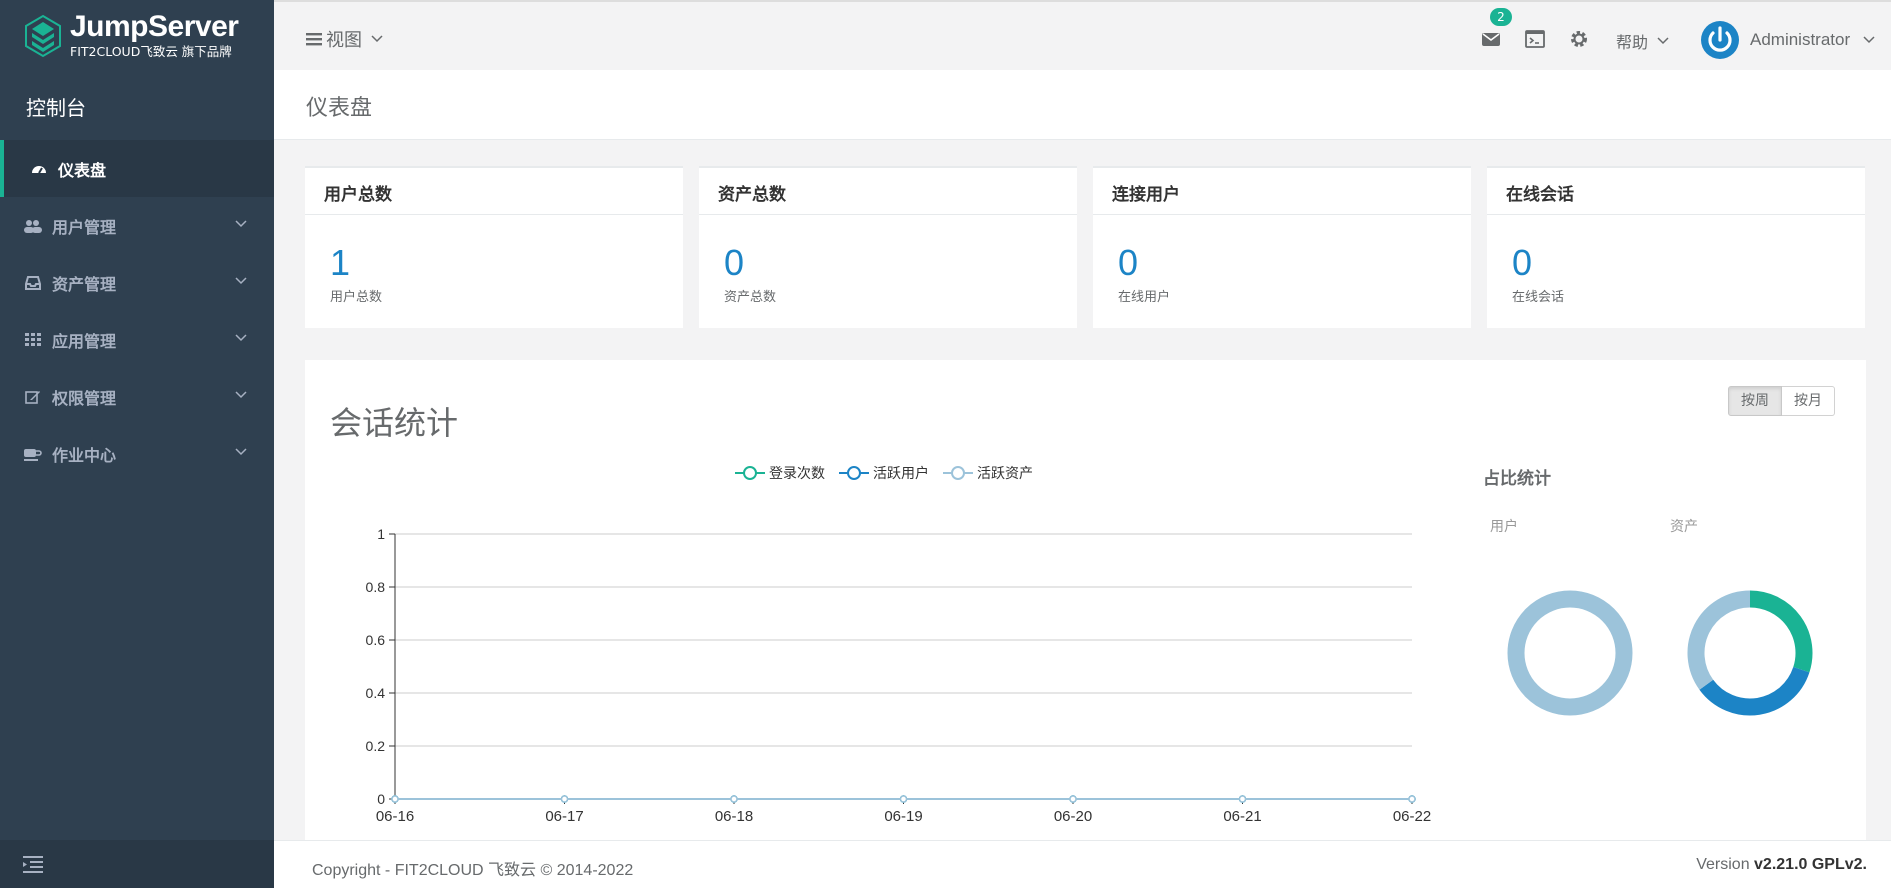 The height and width of the screenshot is (888, 1891). Describe the element at coordinates (1538, 297) in the screenshot. I see `card-subtitle: 在线会话` at that location.